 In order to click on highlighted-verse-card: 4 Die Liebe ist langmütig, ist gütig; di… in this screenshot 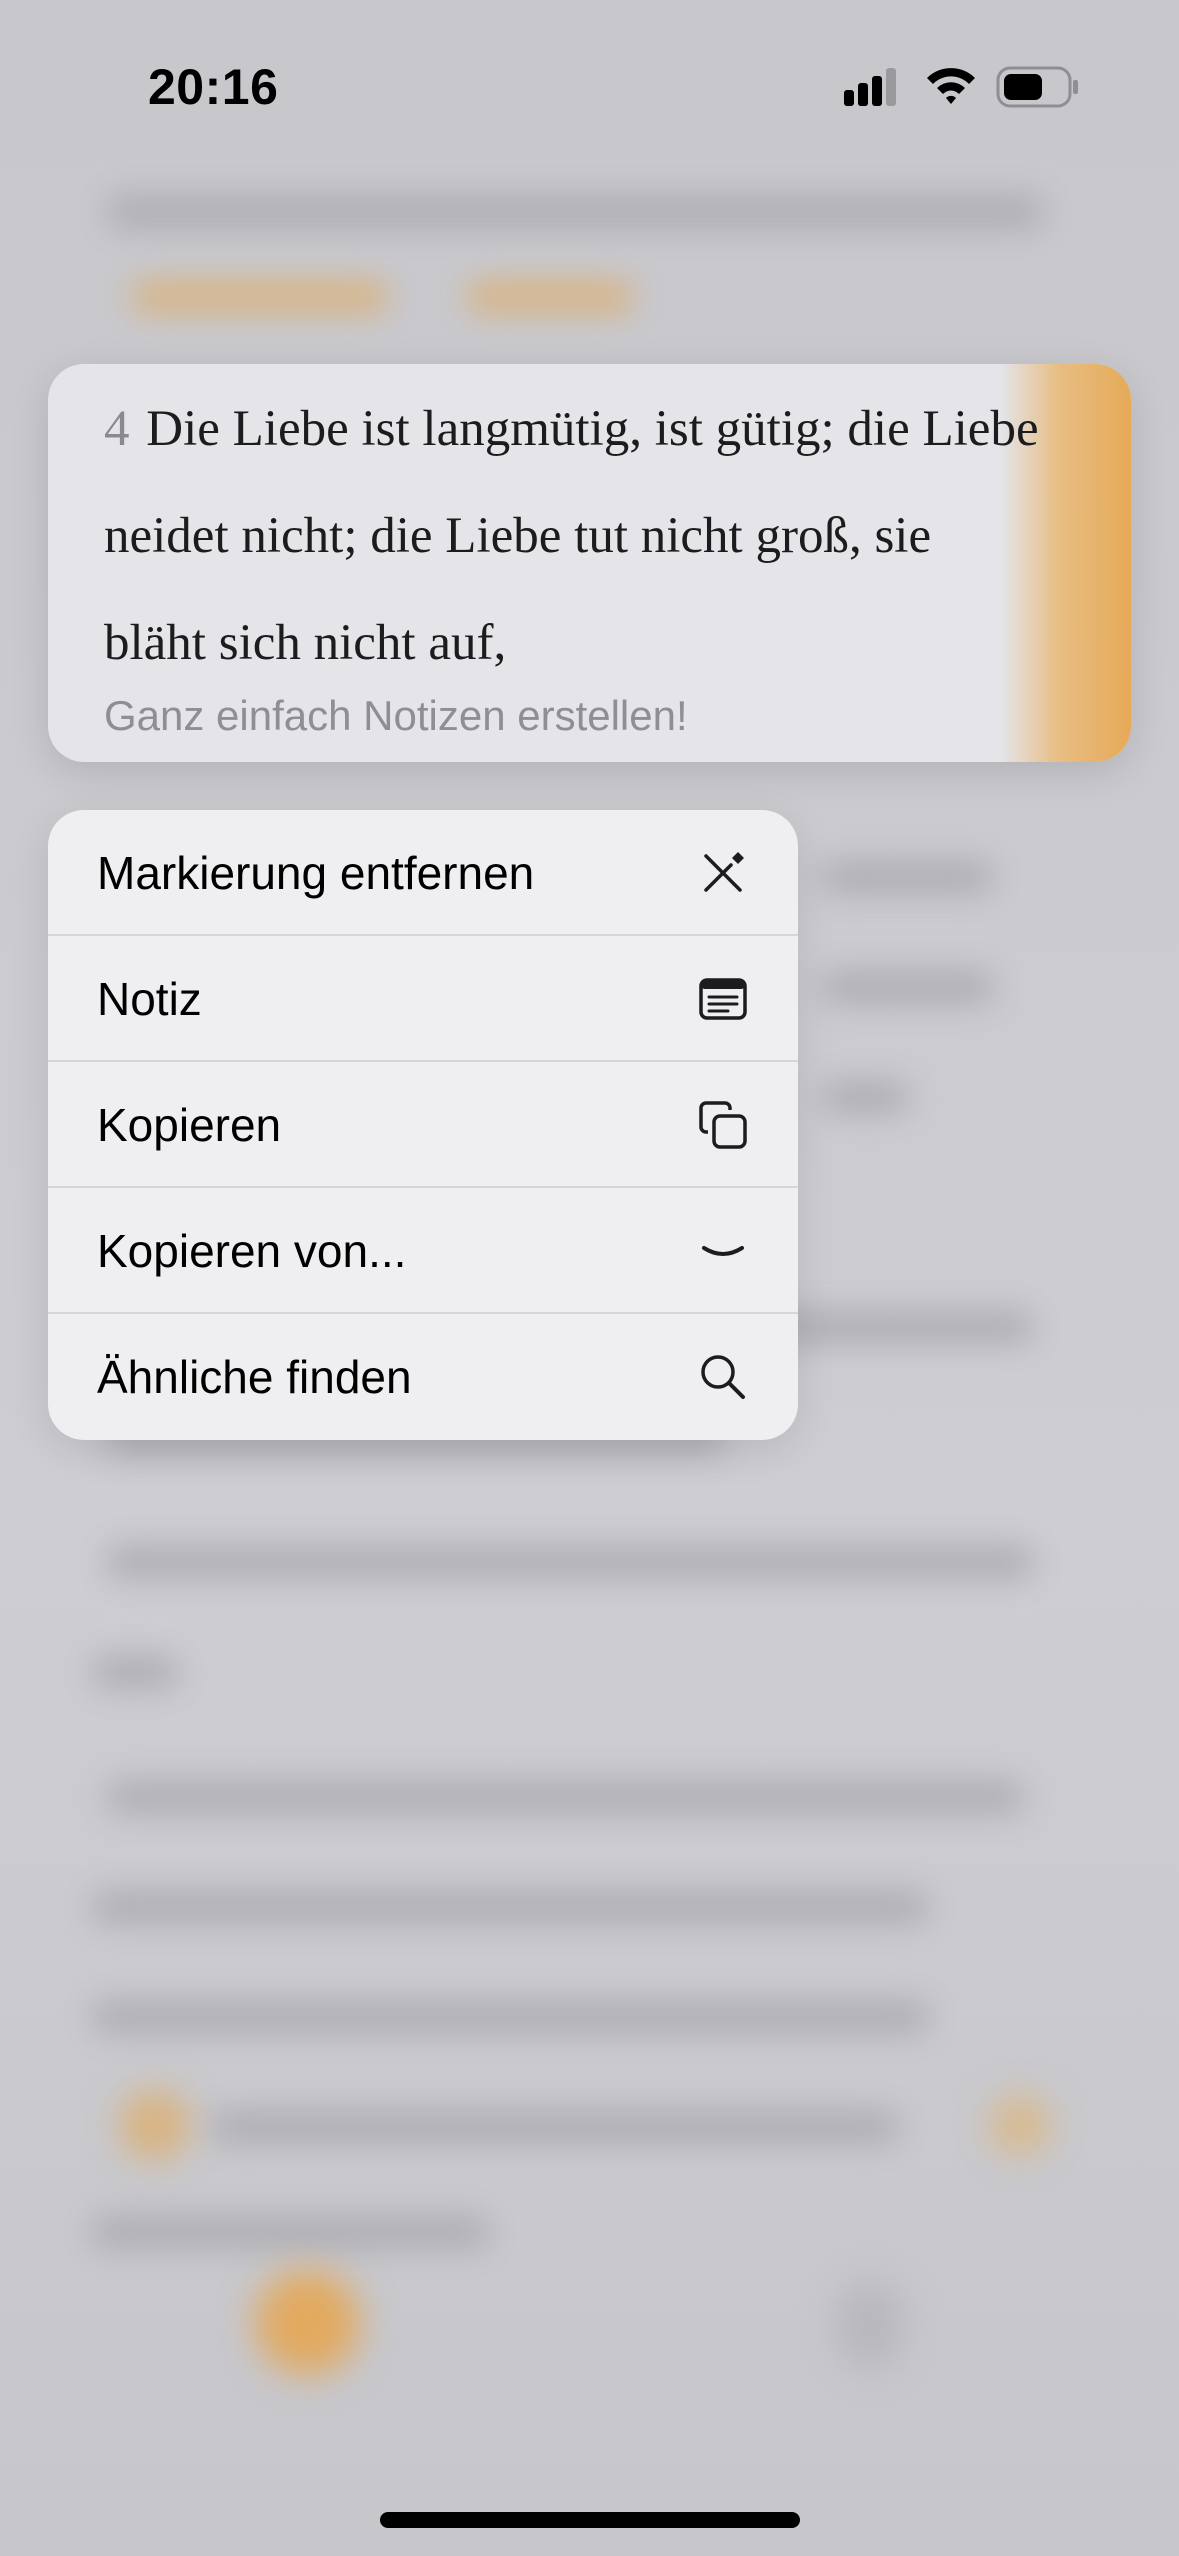, I will do `click(589, 563)`.